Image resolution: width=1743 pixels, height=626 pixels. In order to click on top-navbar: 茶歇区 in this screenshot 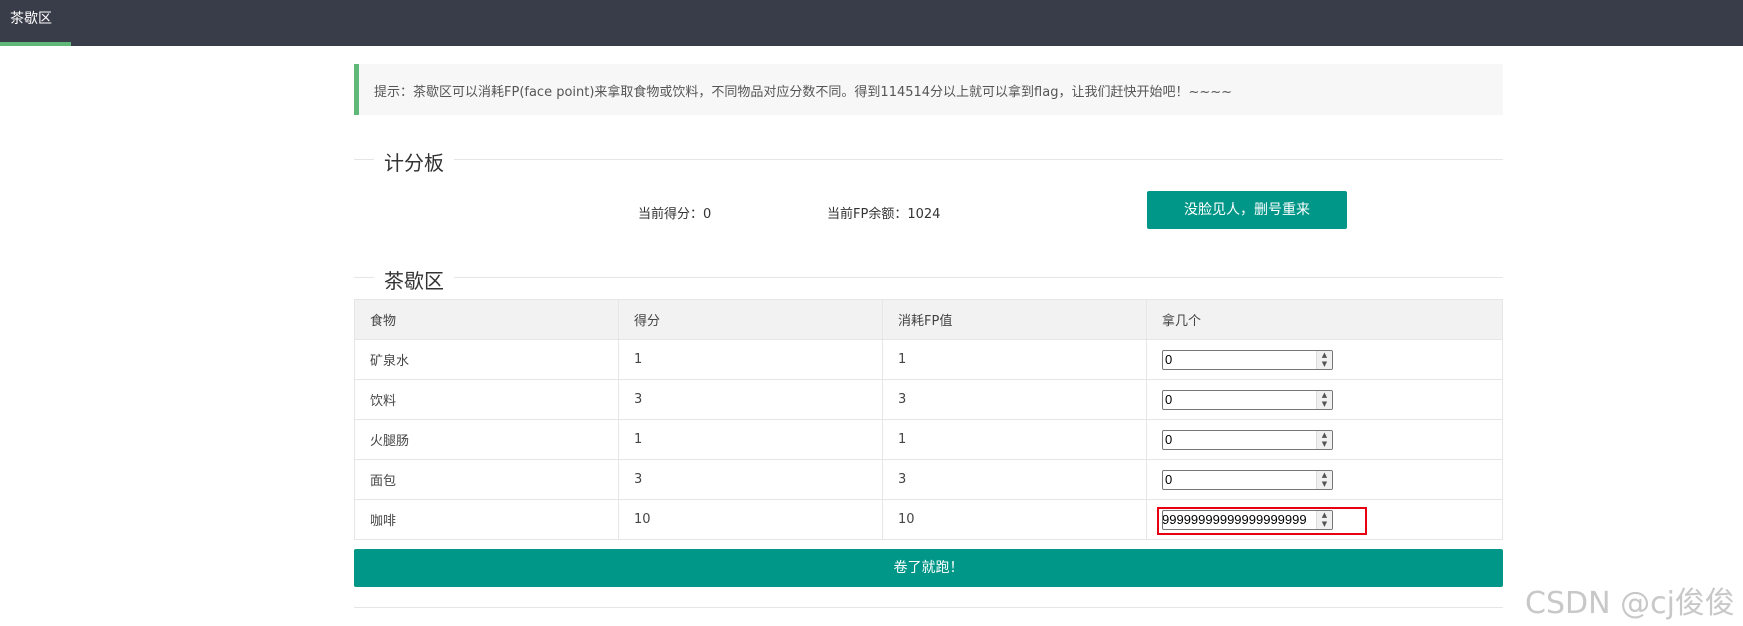, I will do `click(871, 23)`.